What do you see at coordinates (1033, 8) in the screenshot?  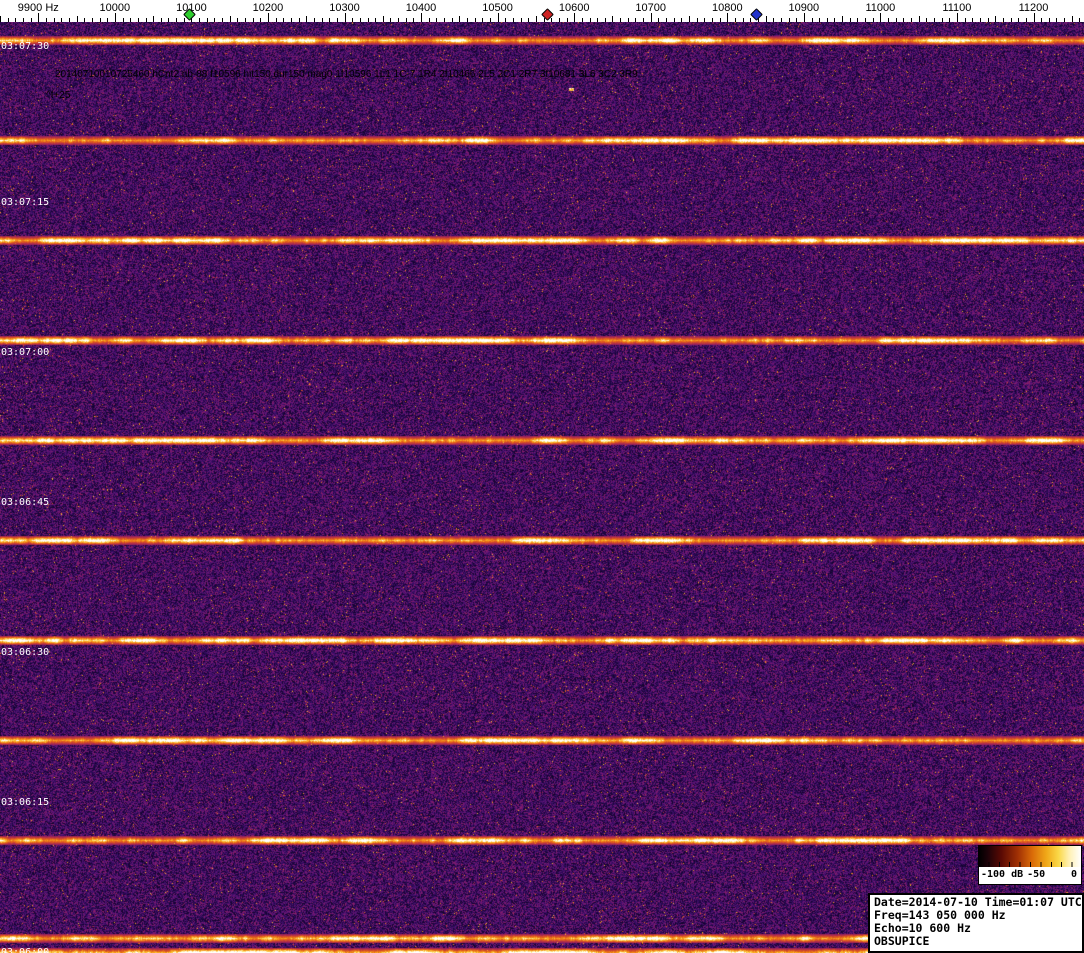 I see `frequency-axis-label: 11200` at bounding box center [1033, 8].